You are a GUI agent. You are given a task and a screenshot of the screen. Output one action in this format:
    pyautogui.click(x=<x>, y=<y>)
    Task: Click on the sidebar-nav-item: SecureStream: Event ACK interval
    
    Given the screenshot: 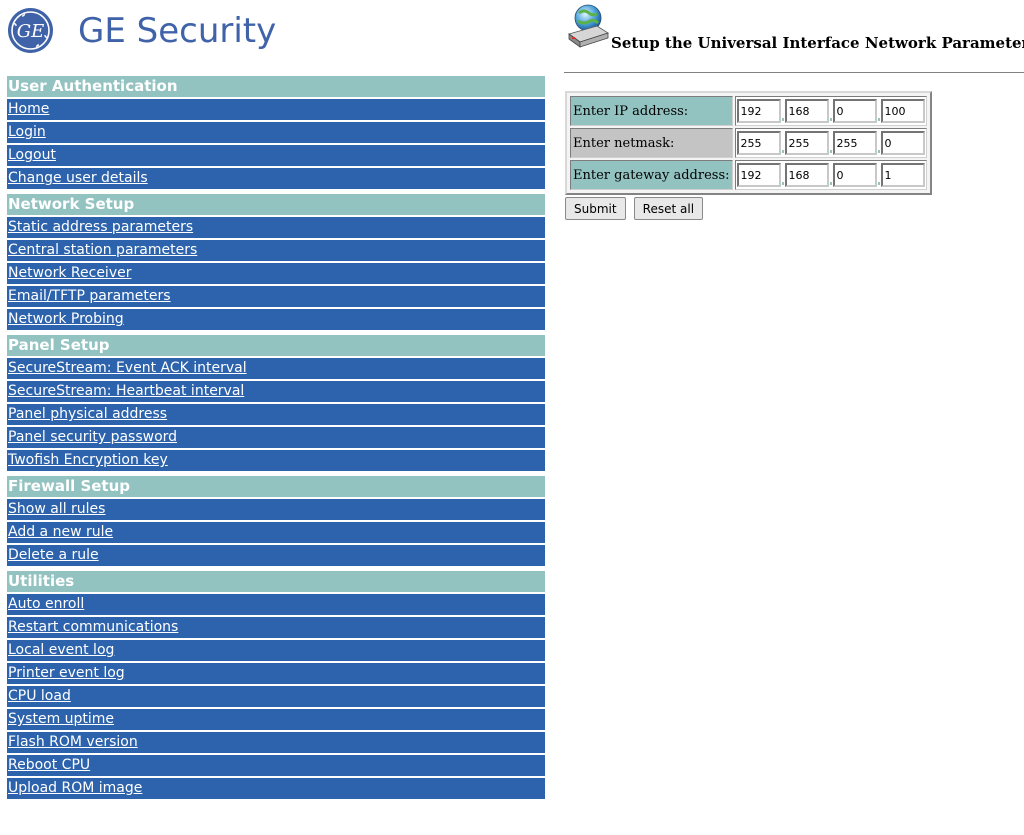 What is the action you would take?
    pyautogui.click(x=276, y=368)
    